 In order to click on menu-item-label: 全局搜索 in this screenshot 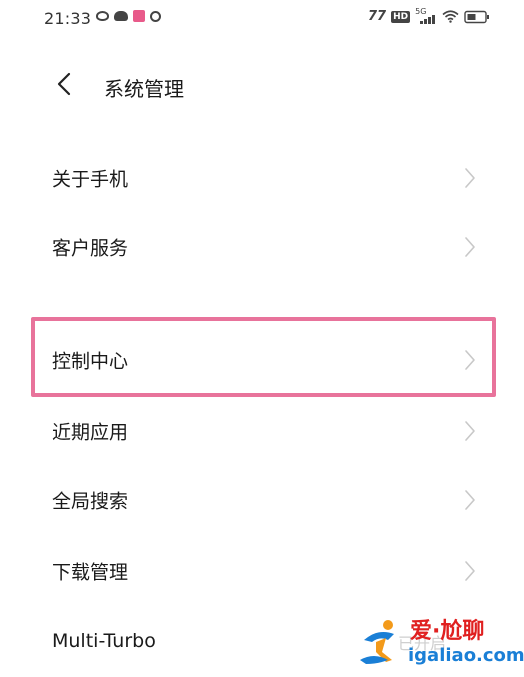, I will do `click(90, 501)`.